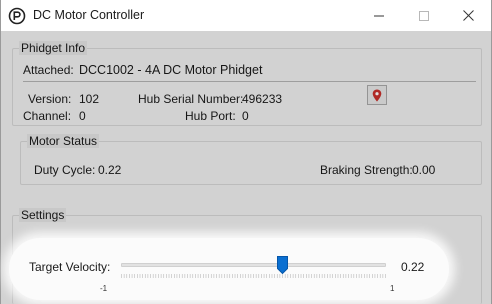  I want to click on duty-cycle-value: 0.22, so click(110, 170).